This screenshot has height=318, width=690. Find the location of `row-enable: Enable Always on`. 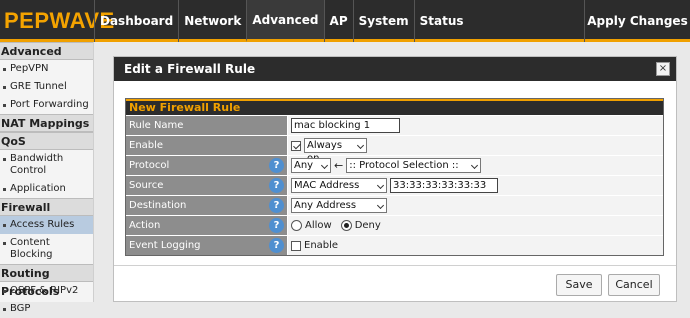

row-enable: Enable Always on is located at coordinates (394, 149).